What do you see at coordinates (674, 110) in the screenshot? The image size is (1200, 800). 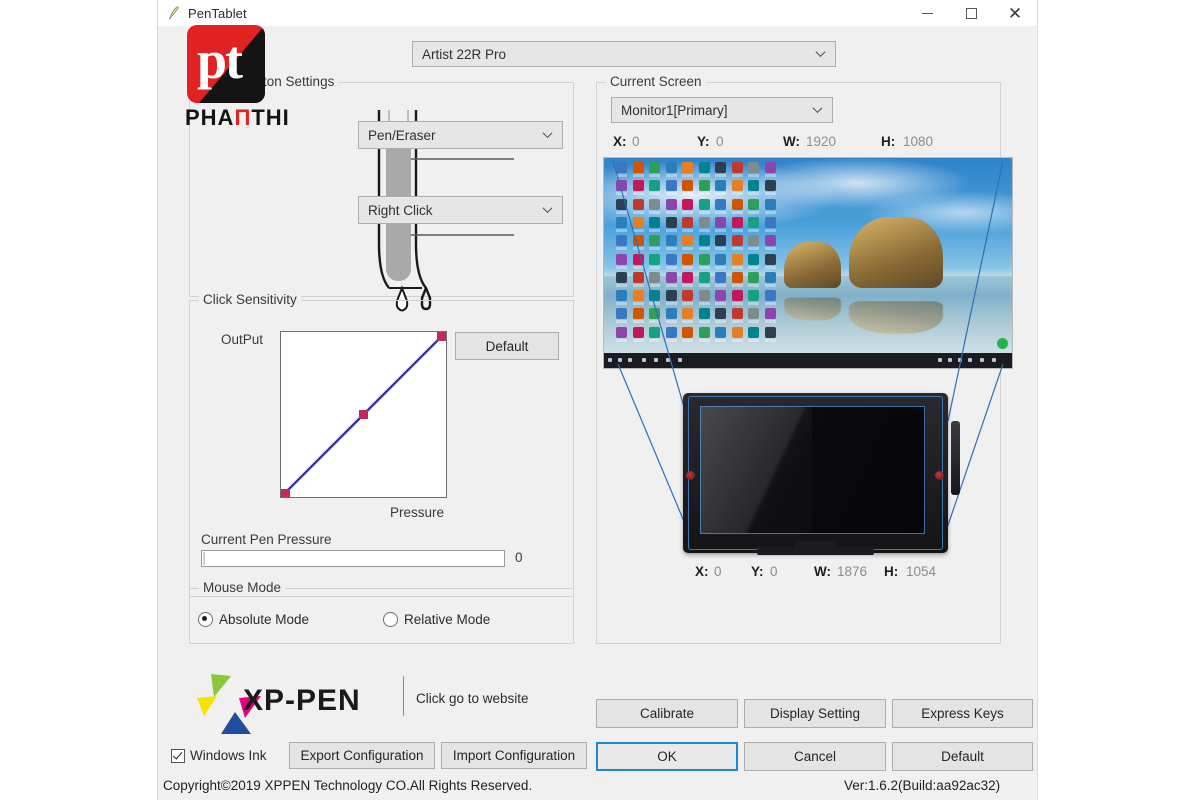 I see `monitor-select-value: Monitor1[Primary]` at bounding box center [674, 110].